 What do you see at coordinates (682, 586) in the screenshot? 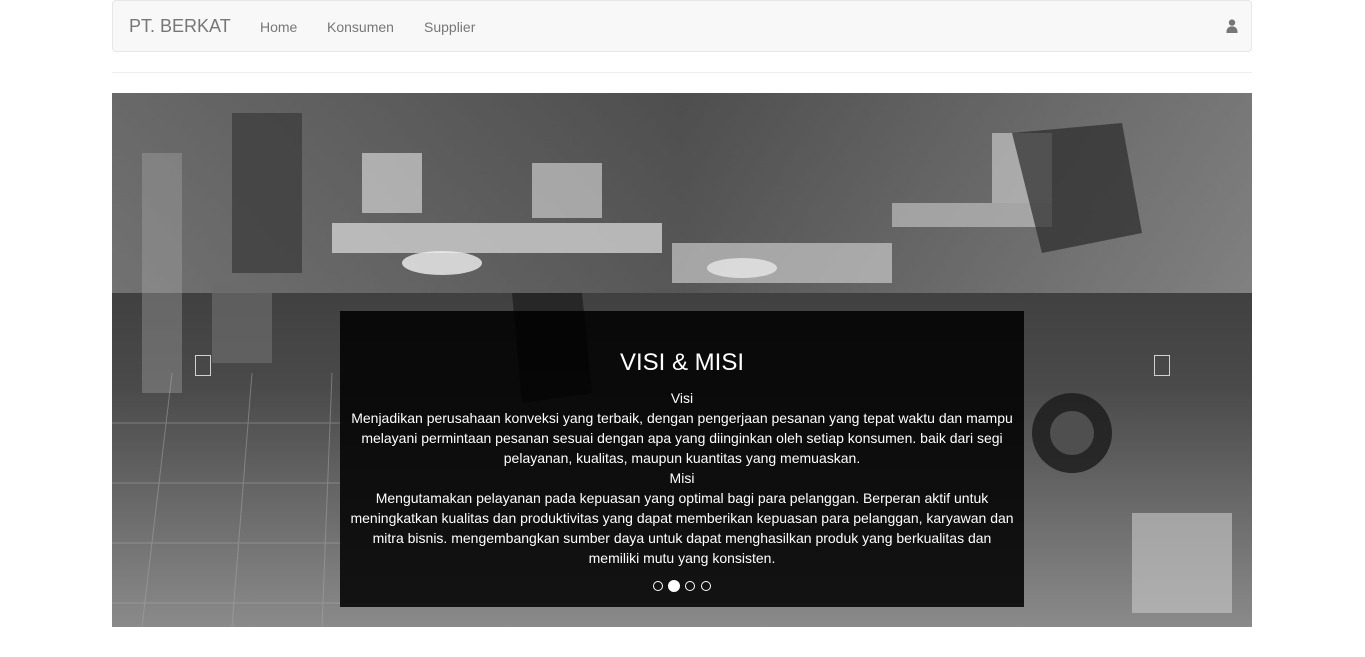
I see `carousel-indicators` at bounding box center [682, 586].